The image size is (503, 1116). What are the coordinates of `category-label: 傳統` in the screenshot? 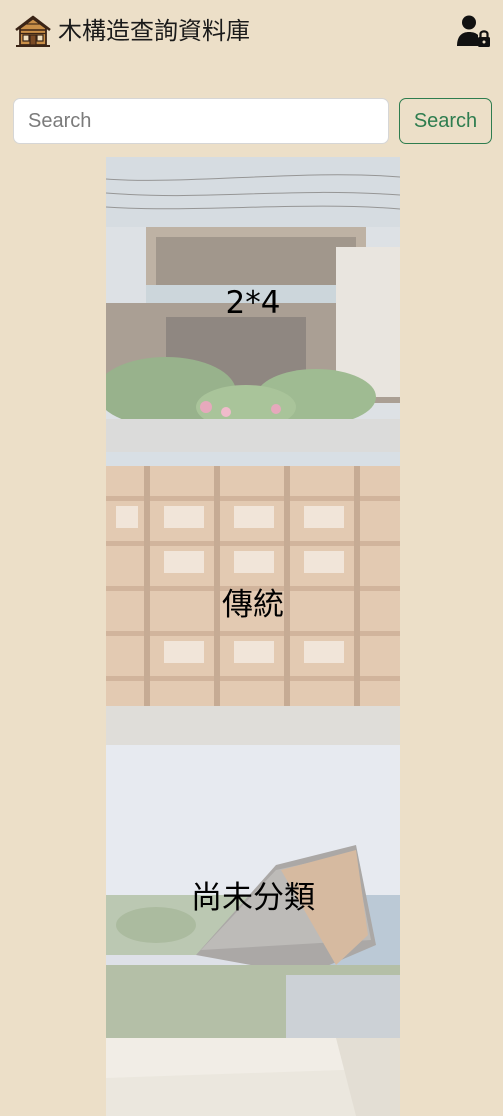 It's located at (253, 605).